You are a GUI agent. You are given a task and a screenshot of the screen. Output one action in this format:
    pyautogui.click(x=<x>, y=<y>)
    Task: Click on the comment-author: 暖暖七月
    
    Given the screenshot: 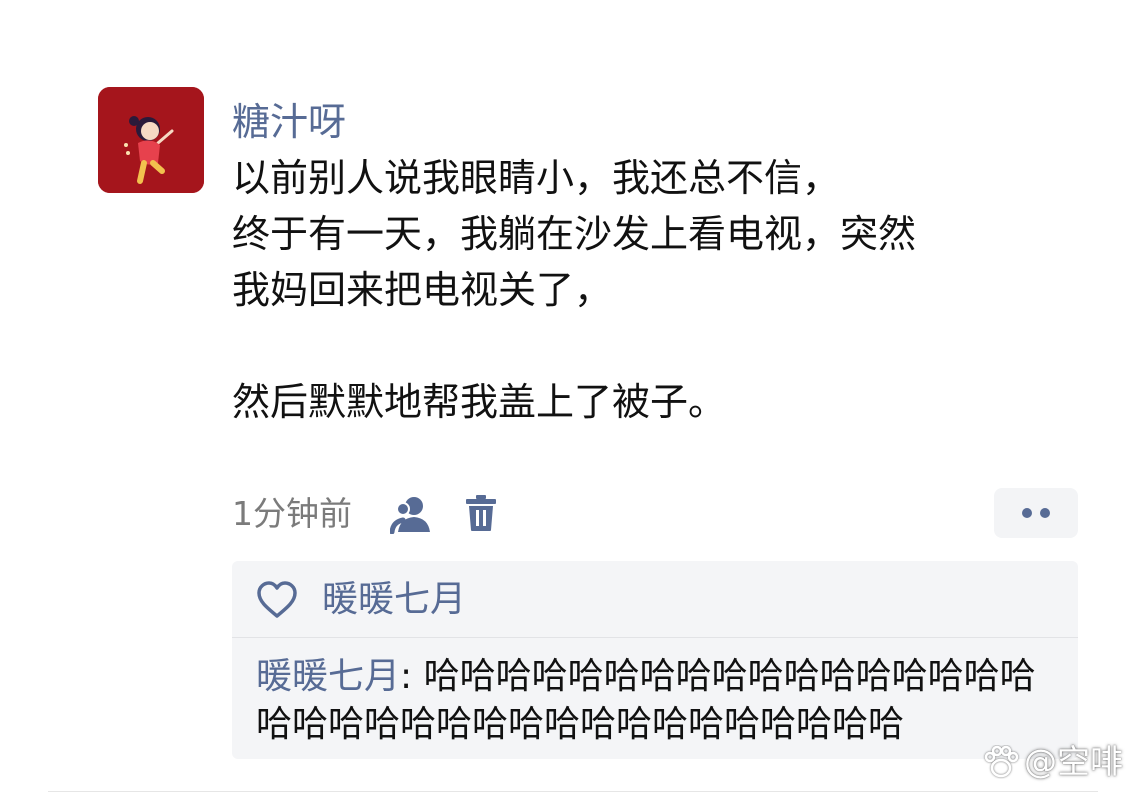 What is the action you would take?
    pyautogui.click(x=328, y=676)
    